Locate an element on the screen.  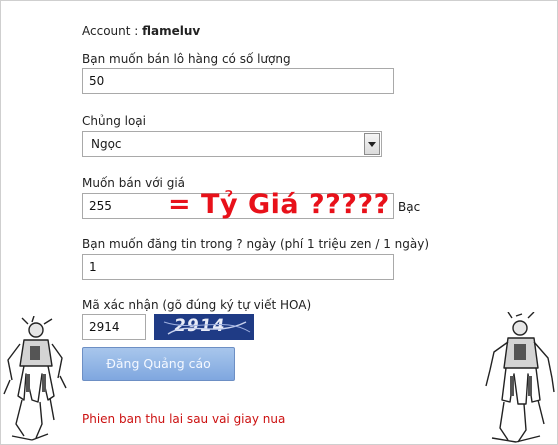
account-line: Account : flameluv is located at coordinates (141, 31).